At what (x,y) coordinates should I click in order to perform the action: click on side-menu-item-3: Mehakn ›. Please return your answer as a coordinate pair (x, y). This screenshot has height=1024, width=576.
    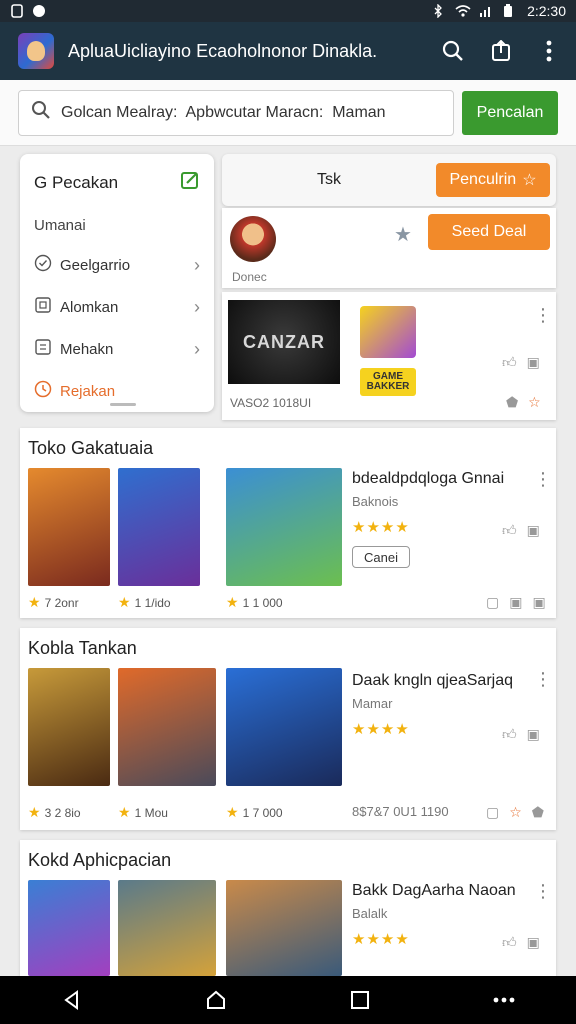
    Looking at the image, I should click on (117, 349).